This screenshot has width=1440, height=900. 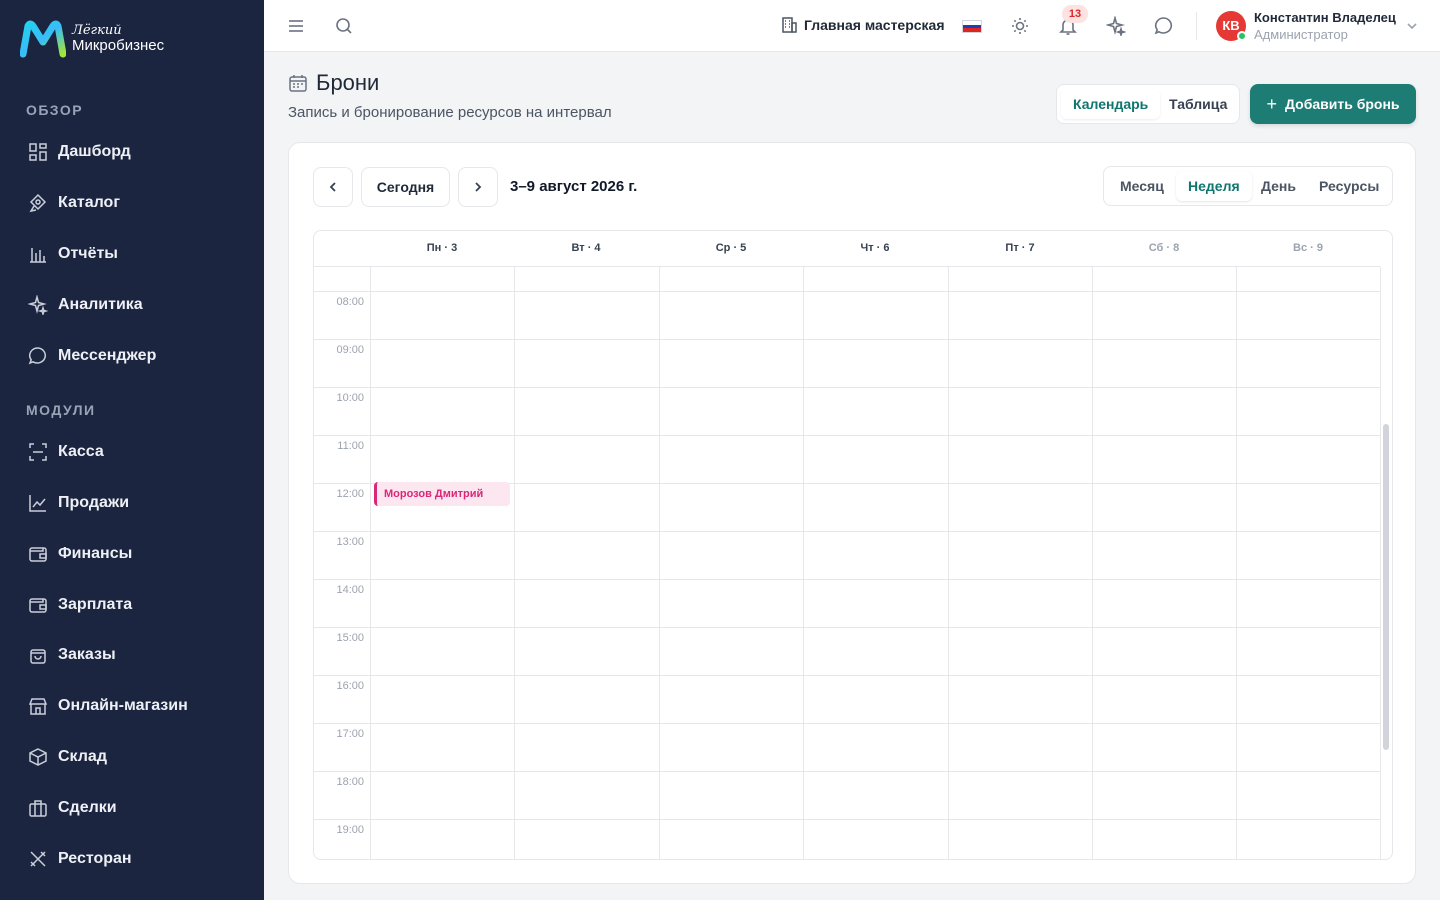 I want to click on calendar-icon, so click(x=298, y=83).